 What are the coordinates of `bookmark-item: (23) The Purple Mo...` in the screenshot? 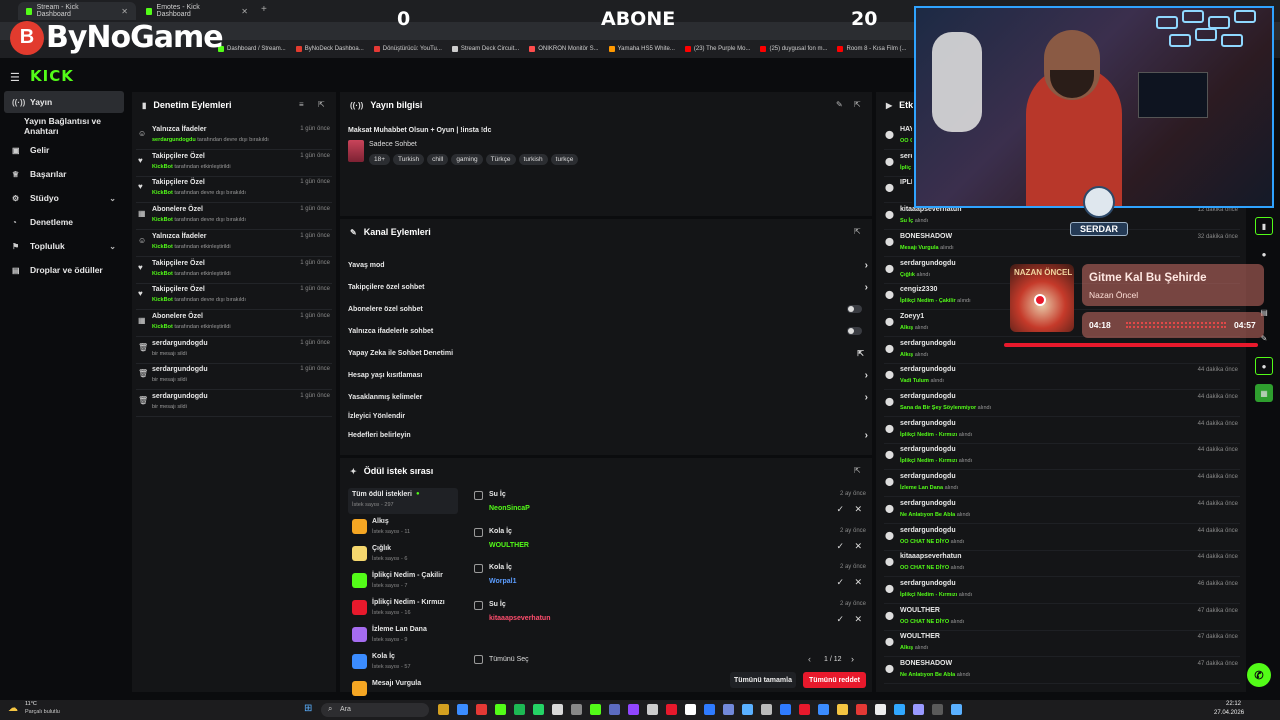 It's located at (717, 49).